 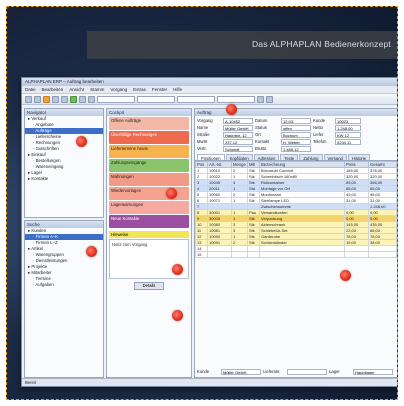 What do you see at coordinates (149, 165) in the screenshot?
I see `cockpit-card: Zahlungseingänge` at bounding box center [149, 165].